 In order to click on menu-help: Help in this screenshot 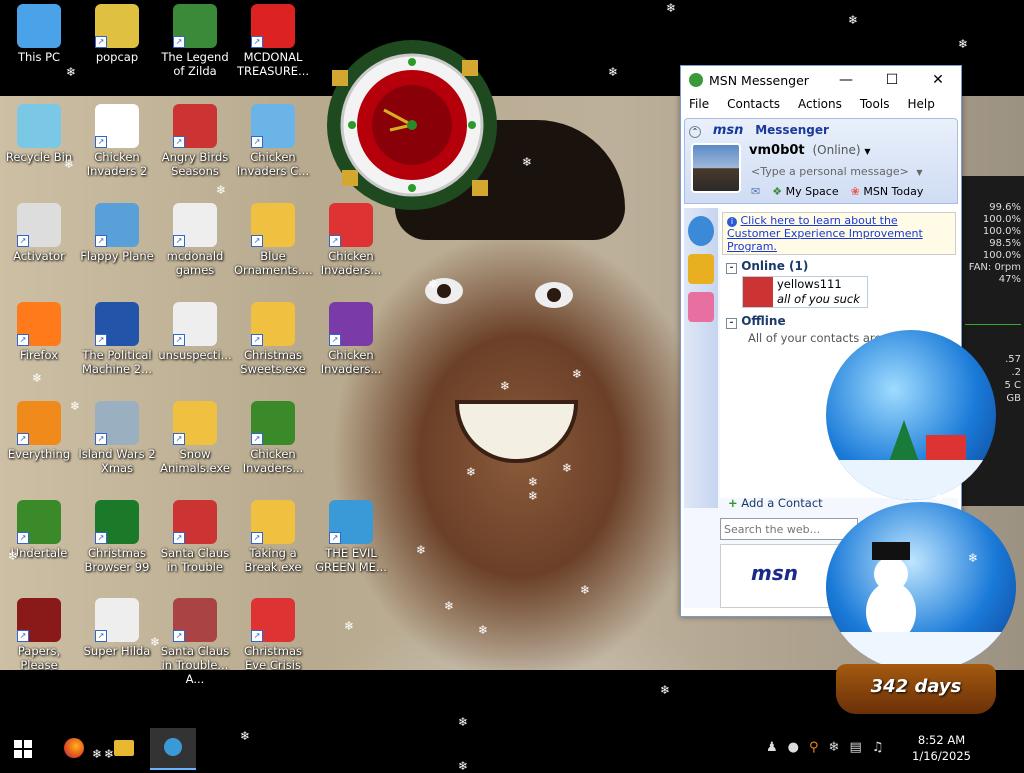, I will do `click(920, 104)`.